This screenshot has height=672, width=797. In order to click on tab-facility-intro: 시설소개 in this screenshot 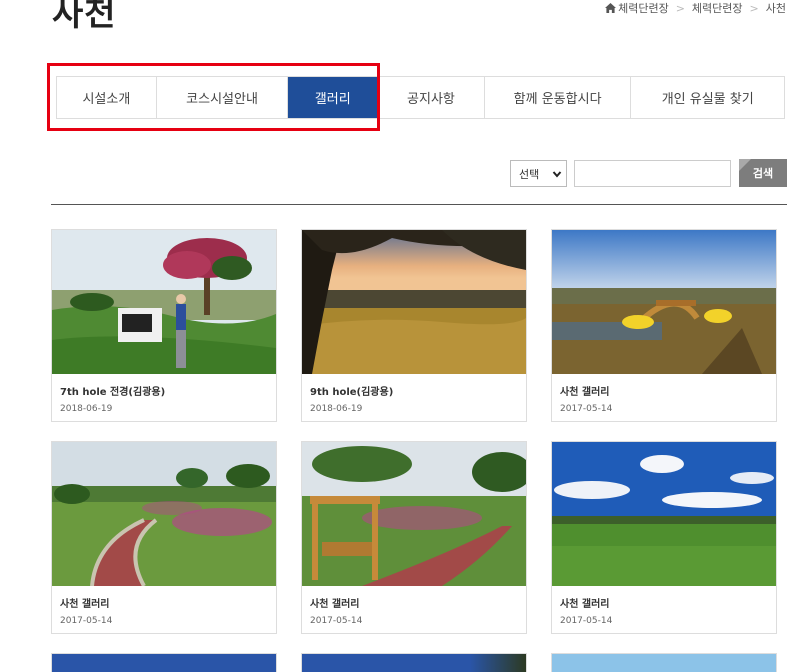, I will do `click(107, 97)`.